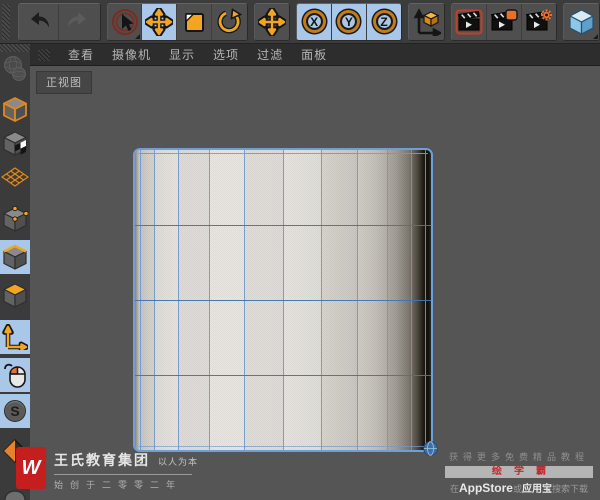 This screenshot has width=600, height=500. Describe the element at coordinates (15, 48) in the screenshot. I see `sidebar-grip` at that location.